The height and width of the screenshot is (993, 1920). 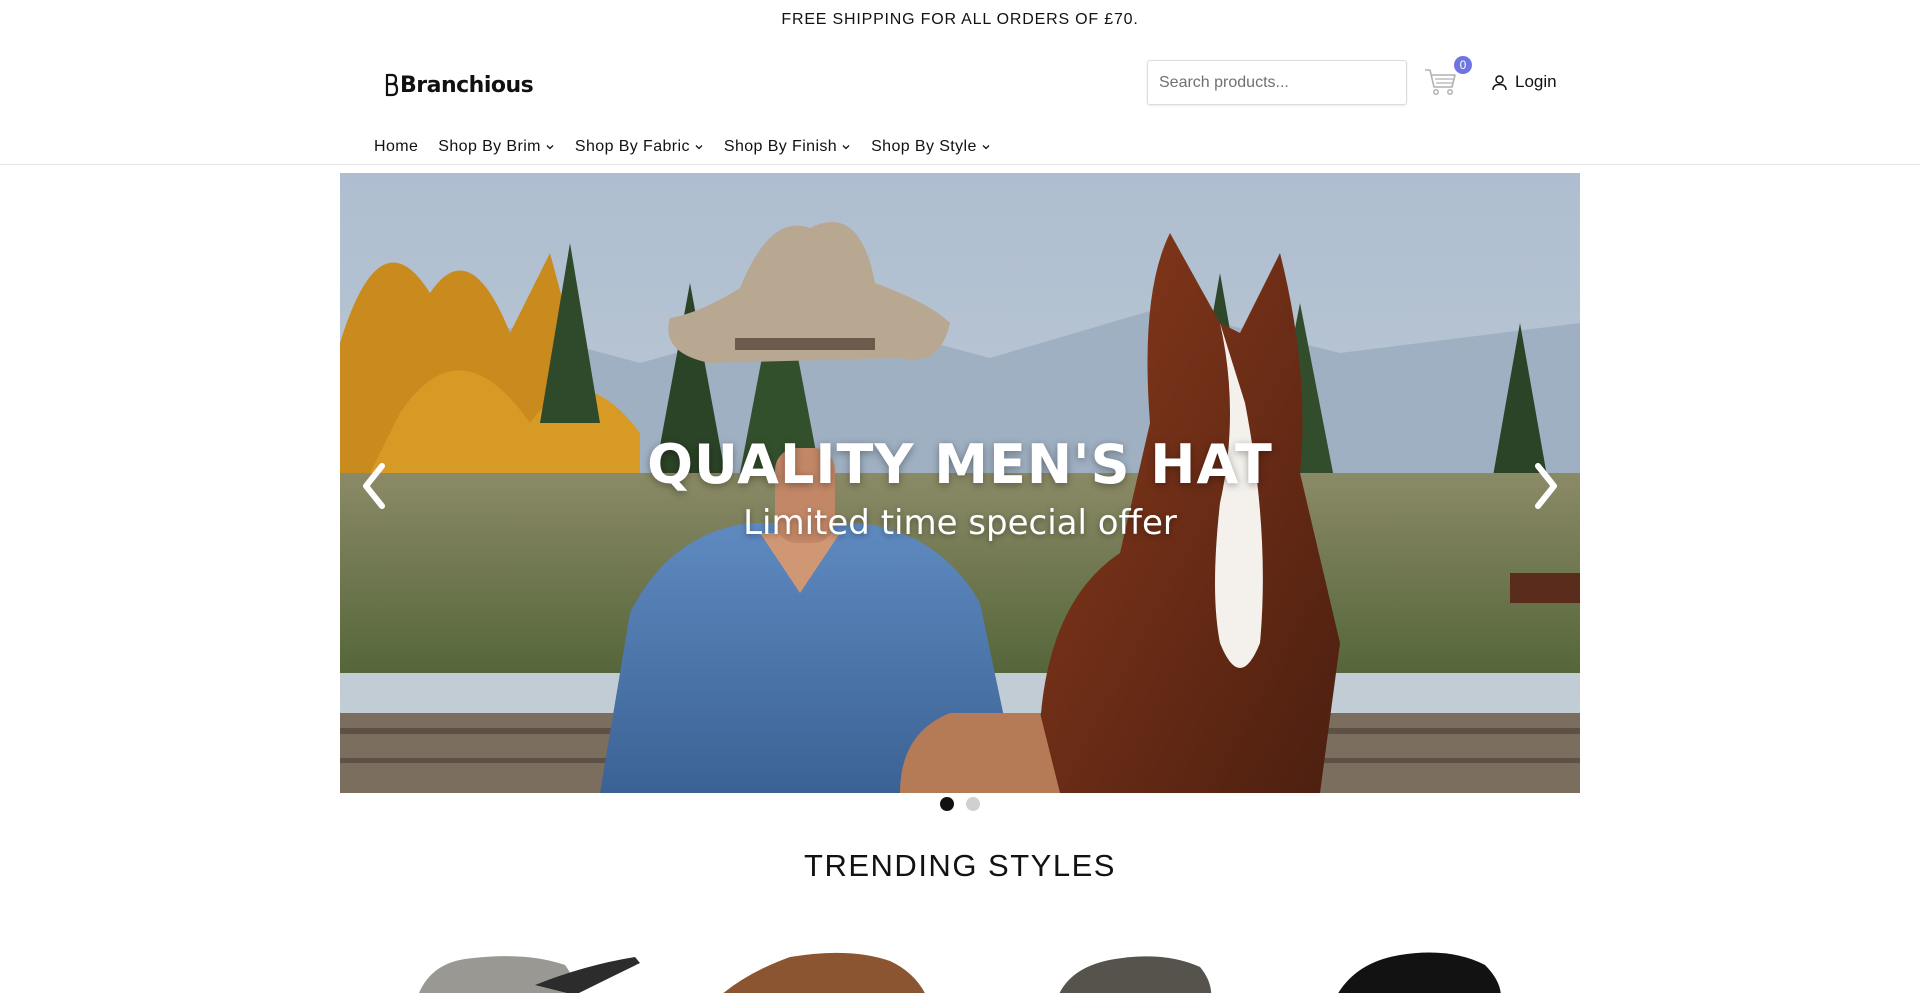 What do you see at coordinates (1463, 65) in the screenshot?
I see `cart-count-badge: 0` at bounding box center [1463, 65].